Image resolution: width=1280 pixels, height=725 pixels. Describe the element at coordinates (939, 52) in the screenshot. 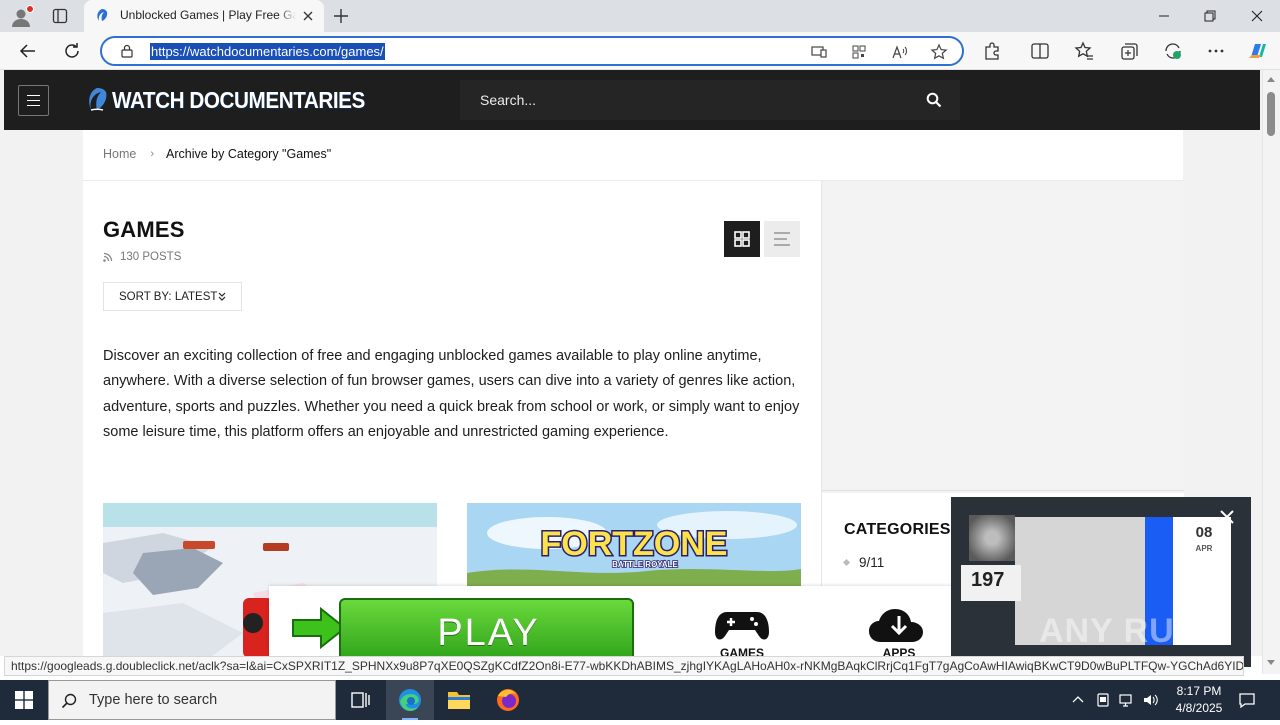

I see `favorite-star-icon` at that location.